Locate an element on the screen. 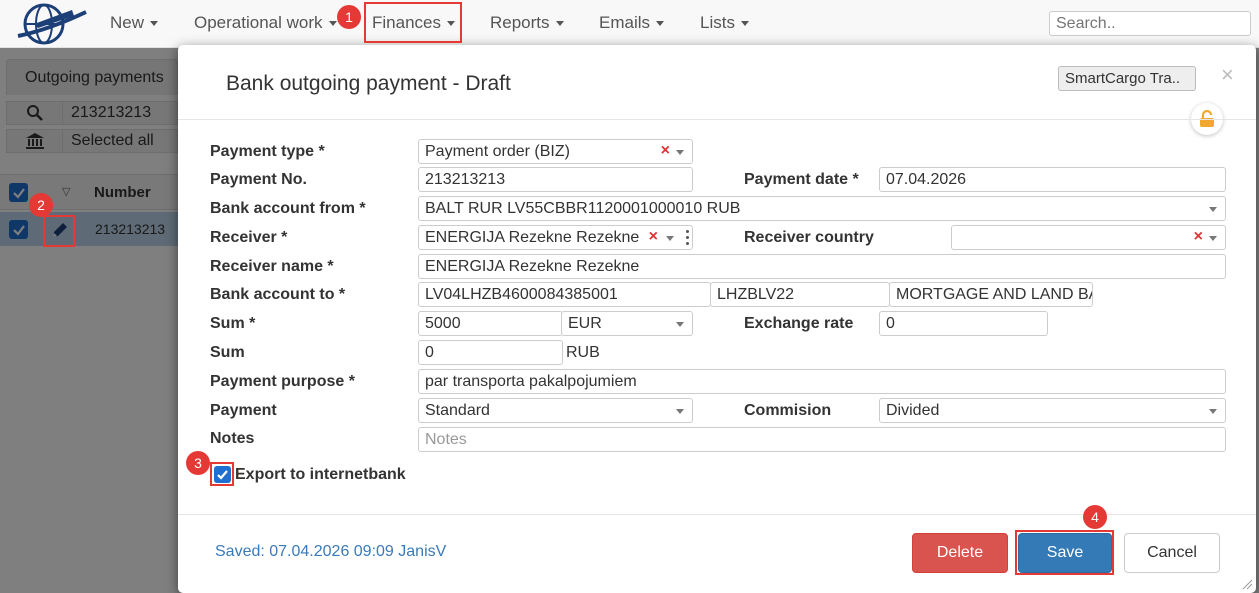 This screenshot has height=593, width=1259. nav-new: New is located at coordinates (134, 23).